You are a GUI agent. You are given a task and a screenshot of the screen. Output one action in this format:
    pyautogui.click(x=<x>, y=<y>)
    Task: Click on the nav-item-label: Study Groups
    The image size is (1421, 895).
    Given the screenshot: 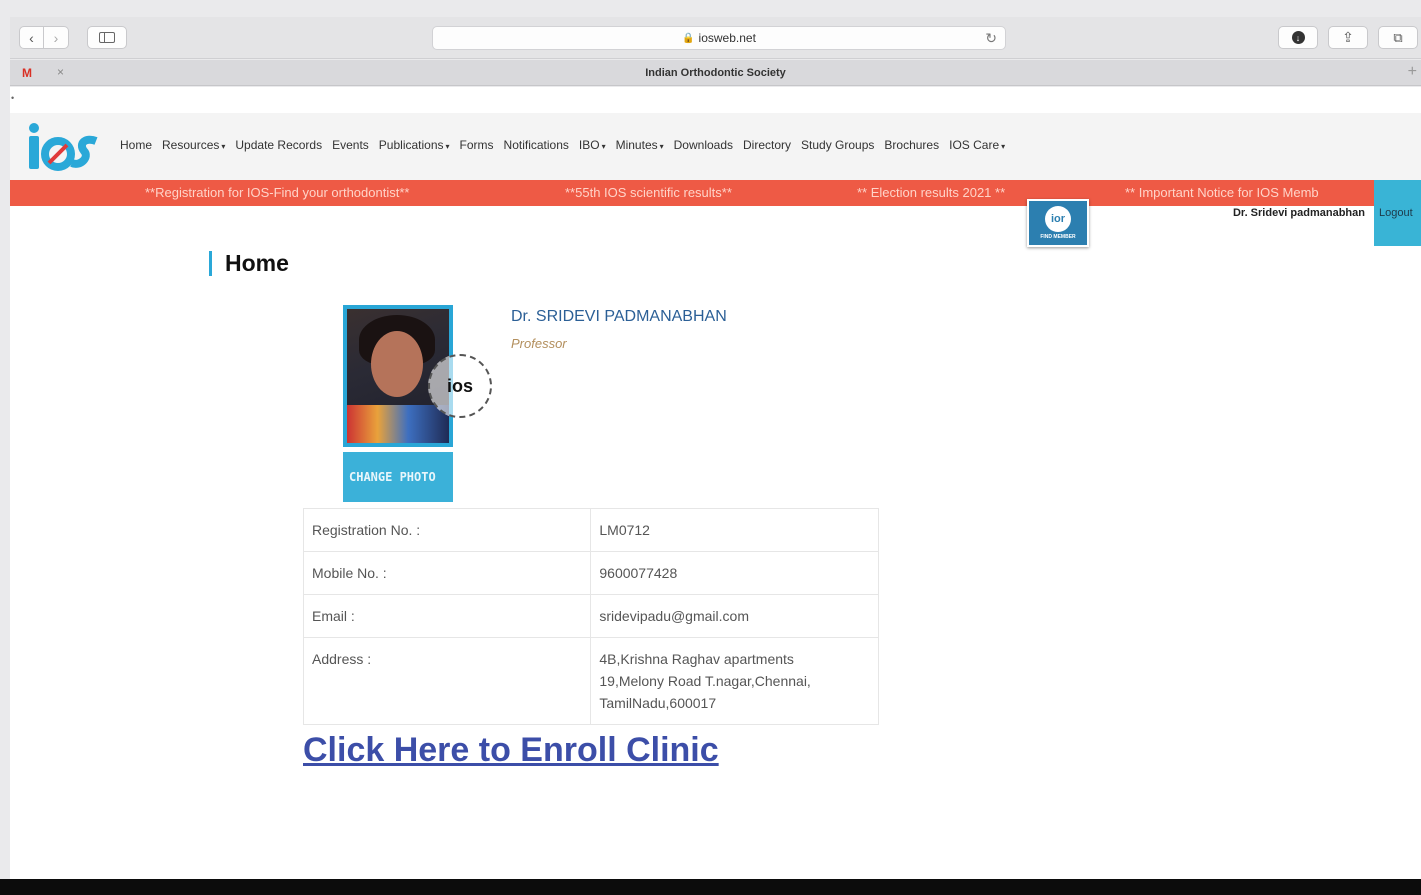 What is the action you would take?
    pyautogui.click(x=838, y=145)
    